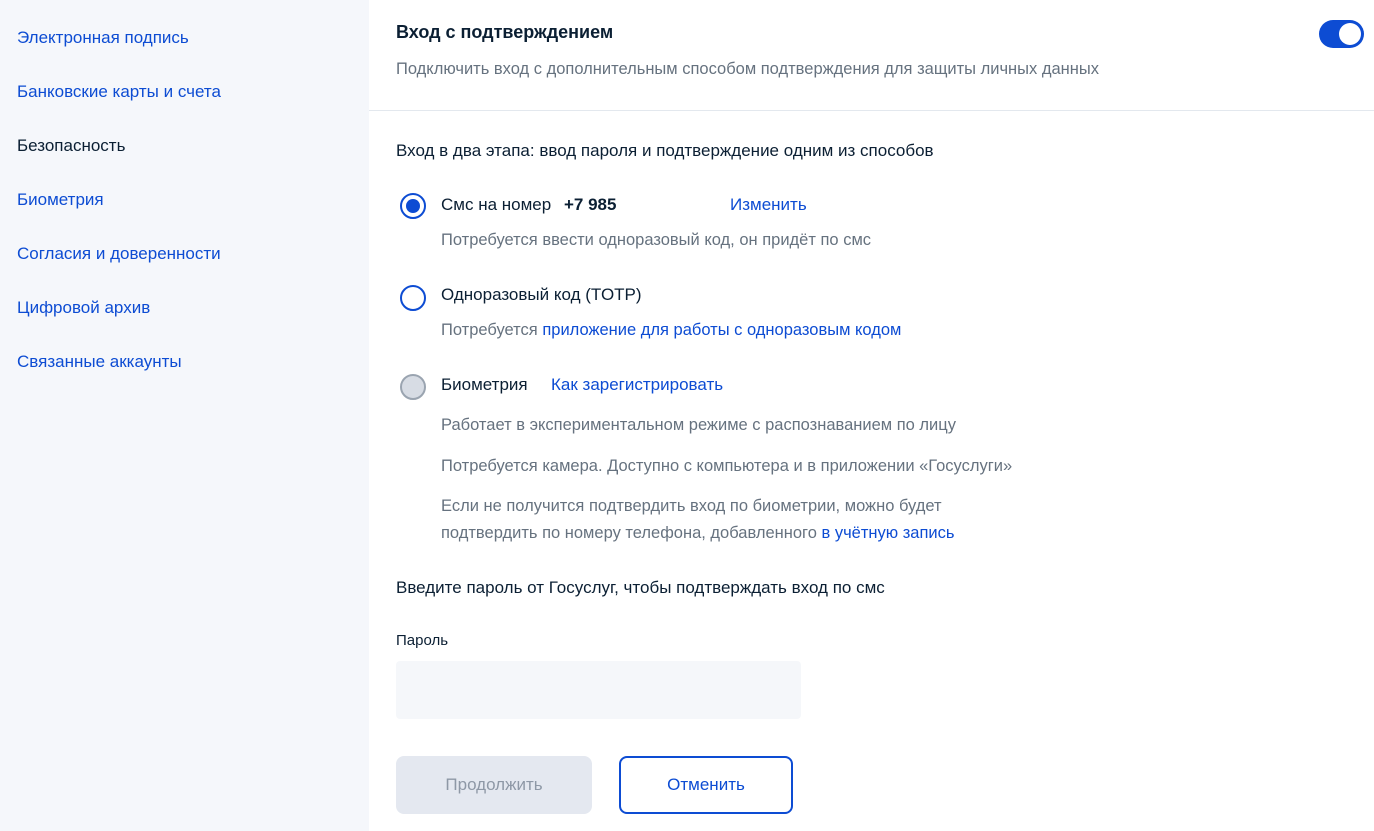 The width and height of the screenshot is (1374, 831). I want to click on totp-hint-prefix: Потребуется, so click(492, 330).